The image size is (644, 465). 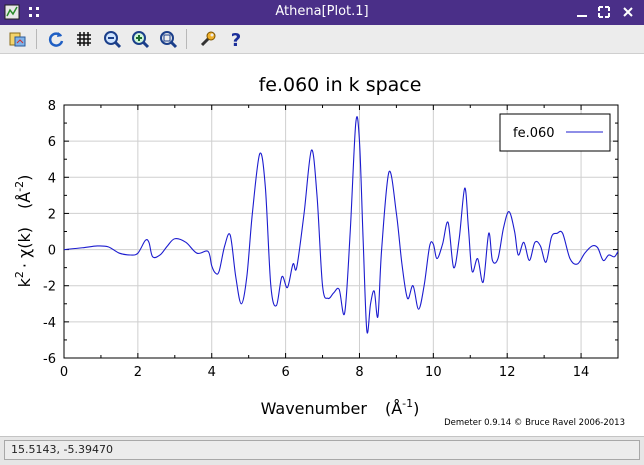 I want to click on close-icon, so click(x=628, y=12).